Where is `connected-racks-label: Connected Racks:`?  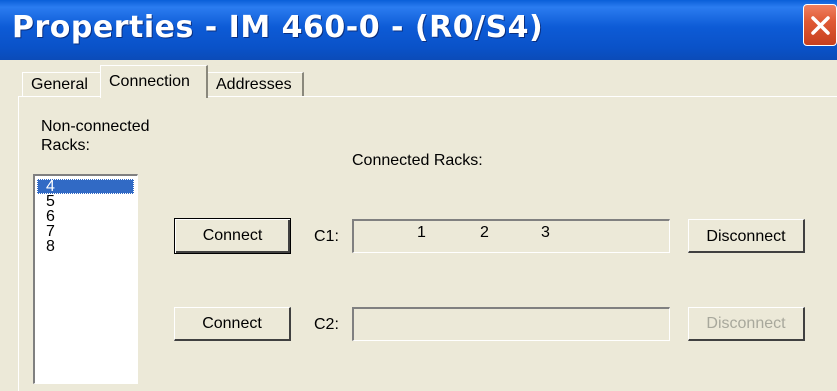
connected-racks-label: Connected Racks: is located at coordinates (417, 160).